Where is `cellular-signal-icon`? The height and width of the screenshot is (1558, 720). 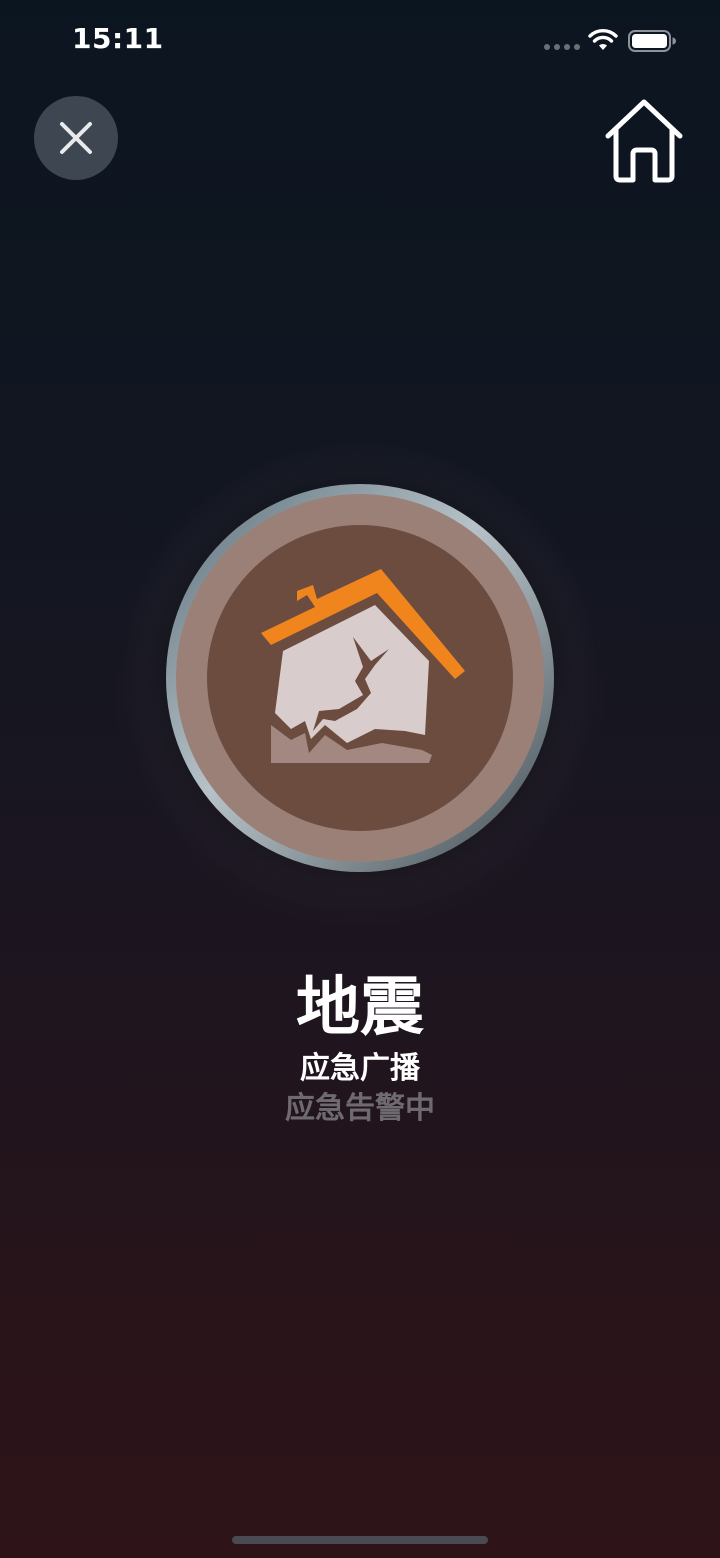 cellular-signal-icon is located at coordinates (562, 47).